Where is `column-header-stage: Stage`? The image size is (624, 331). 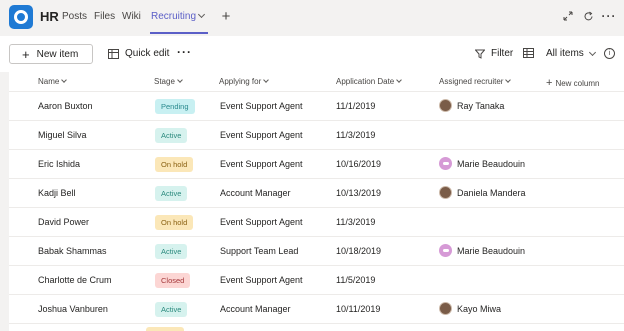
column-header-stage: Stage is located at coordinates (168, 81).